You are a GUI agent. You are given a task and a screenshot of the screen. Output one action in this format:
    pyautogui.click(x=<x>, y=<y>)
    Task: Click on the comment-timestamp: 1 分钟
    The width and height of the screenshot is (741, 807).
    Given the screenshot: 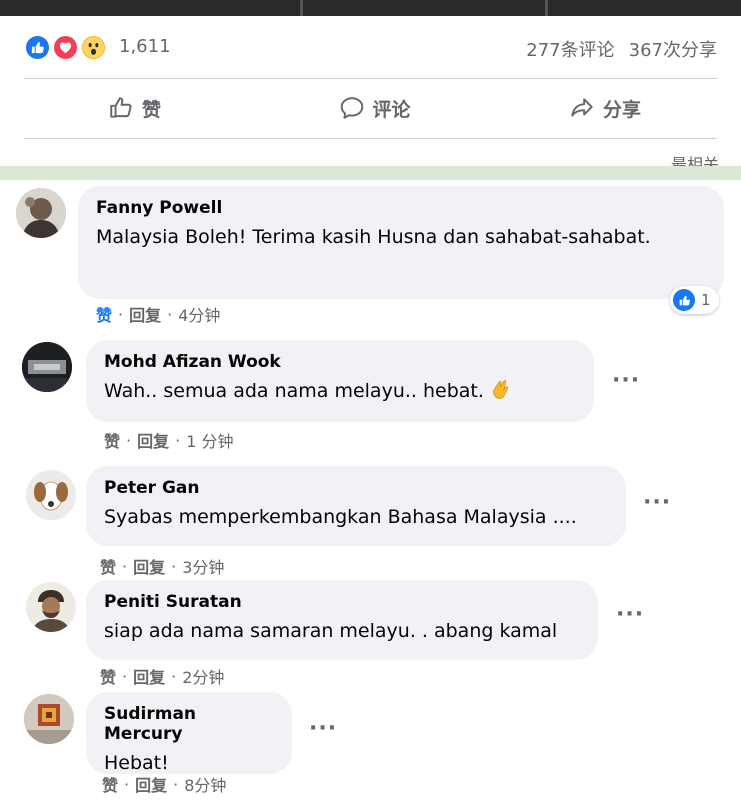 What is the action you would take?
    pyautogui.click(x=209, y=440)
    